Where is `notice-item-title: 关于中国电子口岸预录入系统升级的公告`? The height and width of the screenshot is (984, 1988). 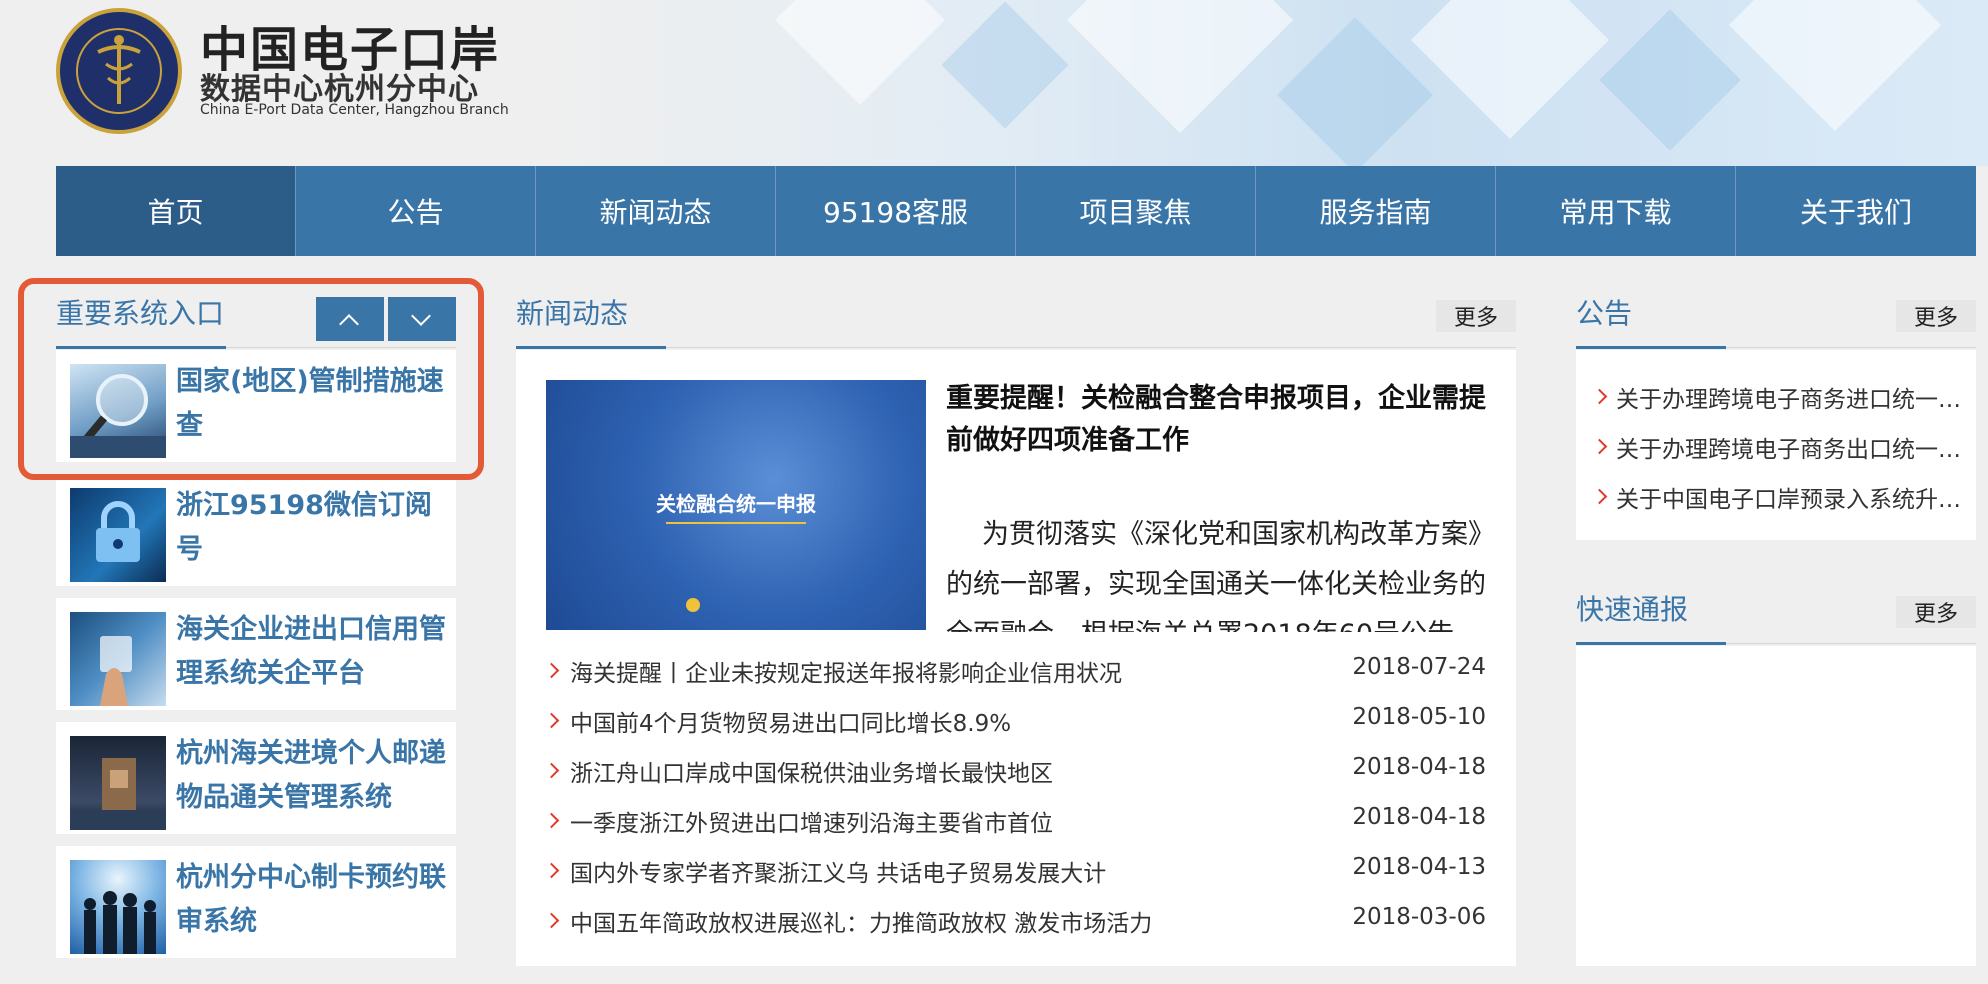 notice-item-title: 关于中国电子口岸预录入系统升级的公告 is located at coordinates (1790, 500).